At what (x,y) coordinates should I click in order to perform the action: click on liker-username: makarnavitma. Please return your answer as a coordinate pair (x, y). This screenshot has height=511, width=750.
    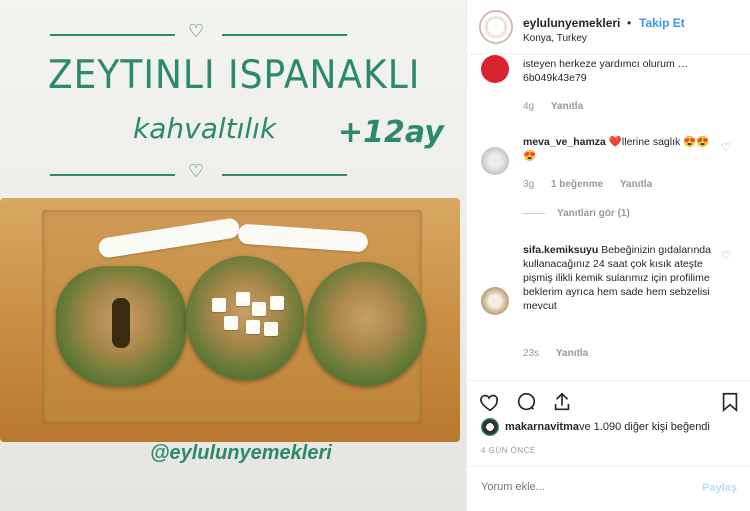
    Looking at the image, I should click on (542, 427).